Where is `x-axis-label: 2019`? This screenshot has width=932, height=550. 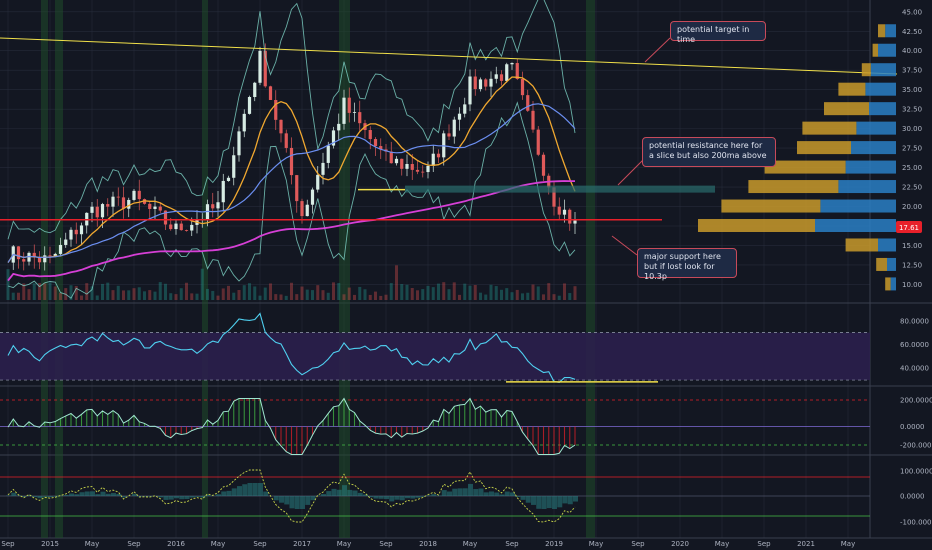
x-axis-label: 2019 is located at coordinates (554, 544).